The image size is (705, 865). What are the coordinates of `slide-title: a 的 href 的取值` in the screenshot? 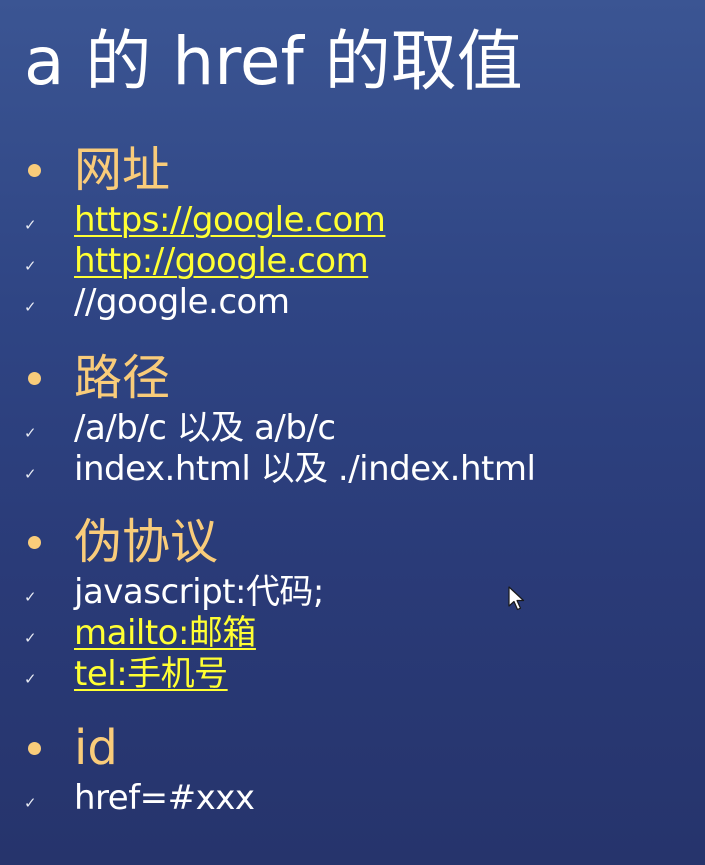 It's located at (273, 61).